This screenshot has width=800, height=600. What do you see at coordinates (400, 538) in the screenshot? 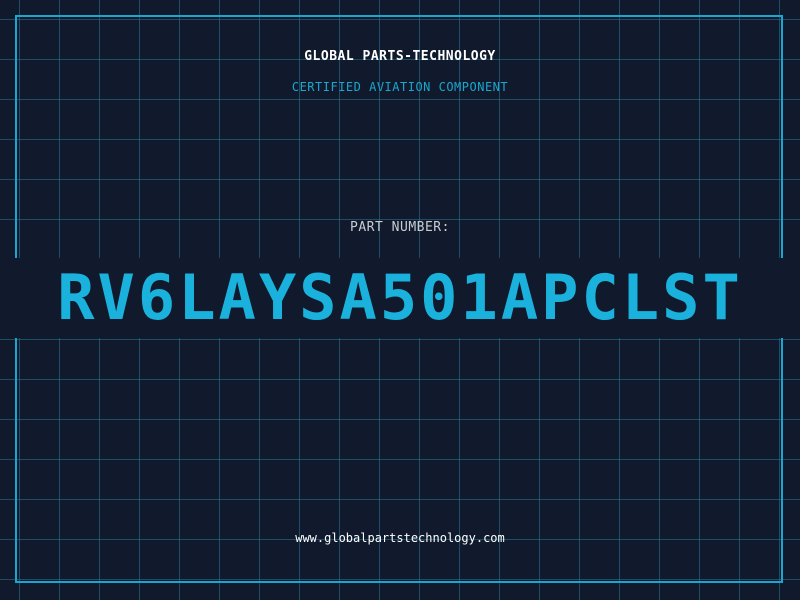
I see `website-url: www.globalpartstechnology.com` at bounding box center [400, 538].